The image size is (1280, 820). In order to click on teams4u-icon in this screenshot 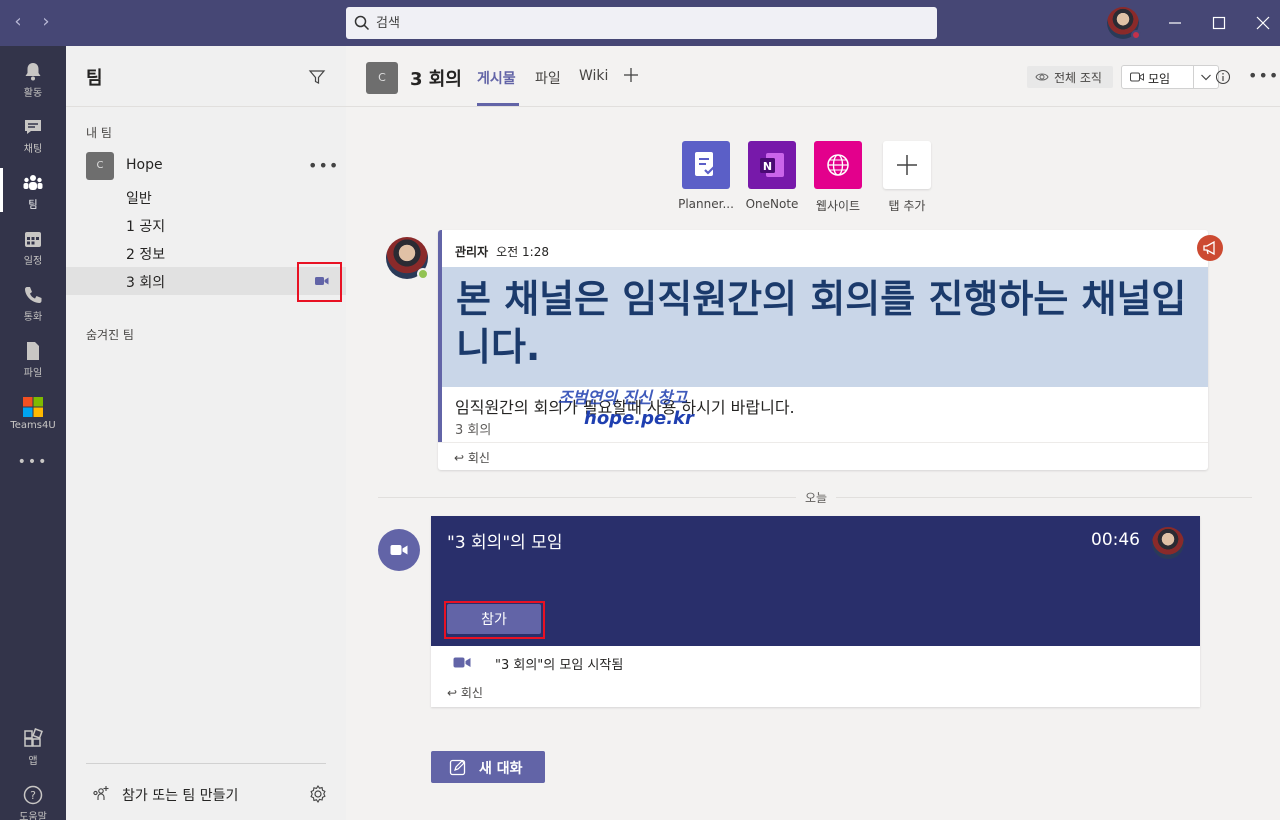, I will do `click(33, 407)`.